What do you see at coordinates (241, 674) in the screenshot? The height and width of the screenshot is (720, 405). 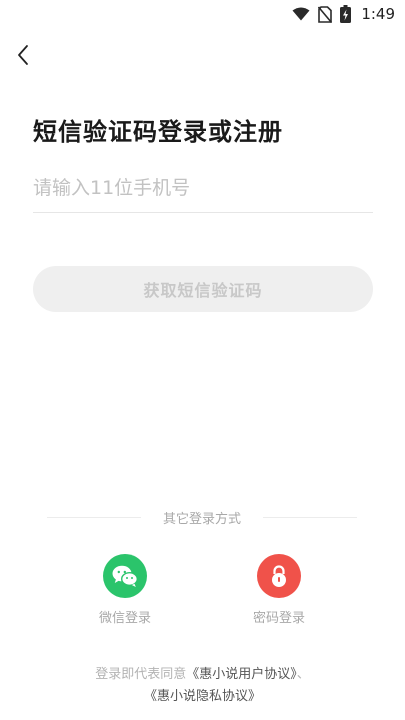 I see `user-agreement-link: 《惠小说用户协议》` at bounding box center [241, 674].